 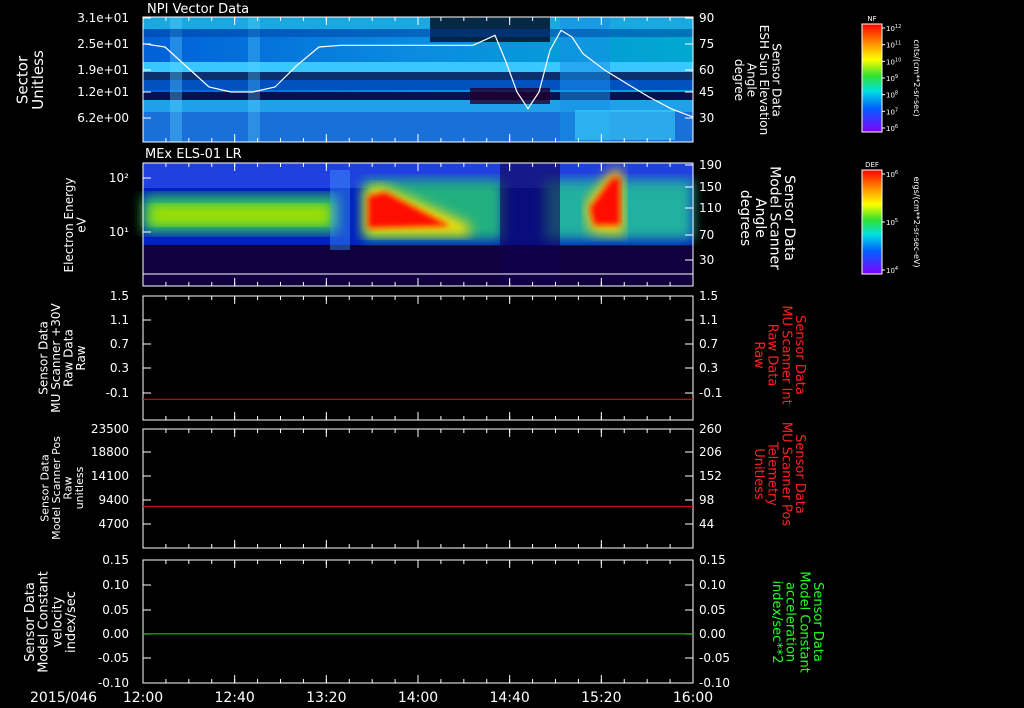 What do you see at coordinates (776, 621) in the screenshot?
I see `panel-5-ylabel-right-line: index/sec**2` at bounding box center [776, 621].